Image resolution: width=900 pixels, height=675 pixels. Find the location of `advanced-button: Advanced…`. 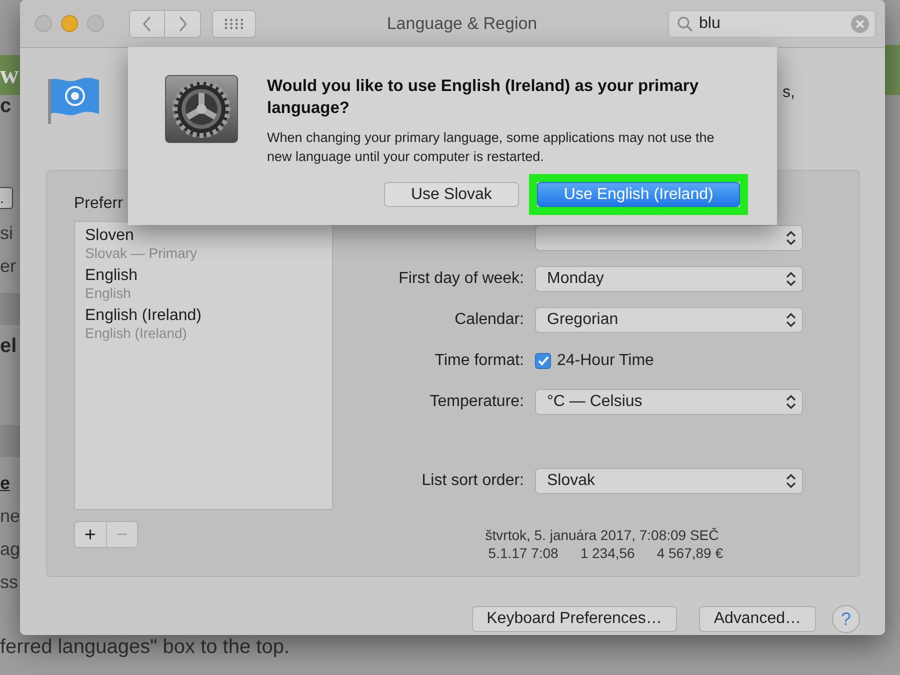

advanced-button: Advanced… is located at coordinates (757, 619).